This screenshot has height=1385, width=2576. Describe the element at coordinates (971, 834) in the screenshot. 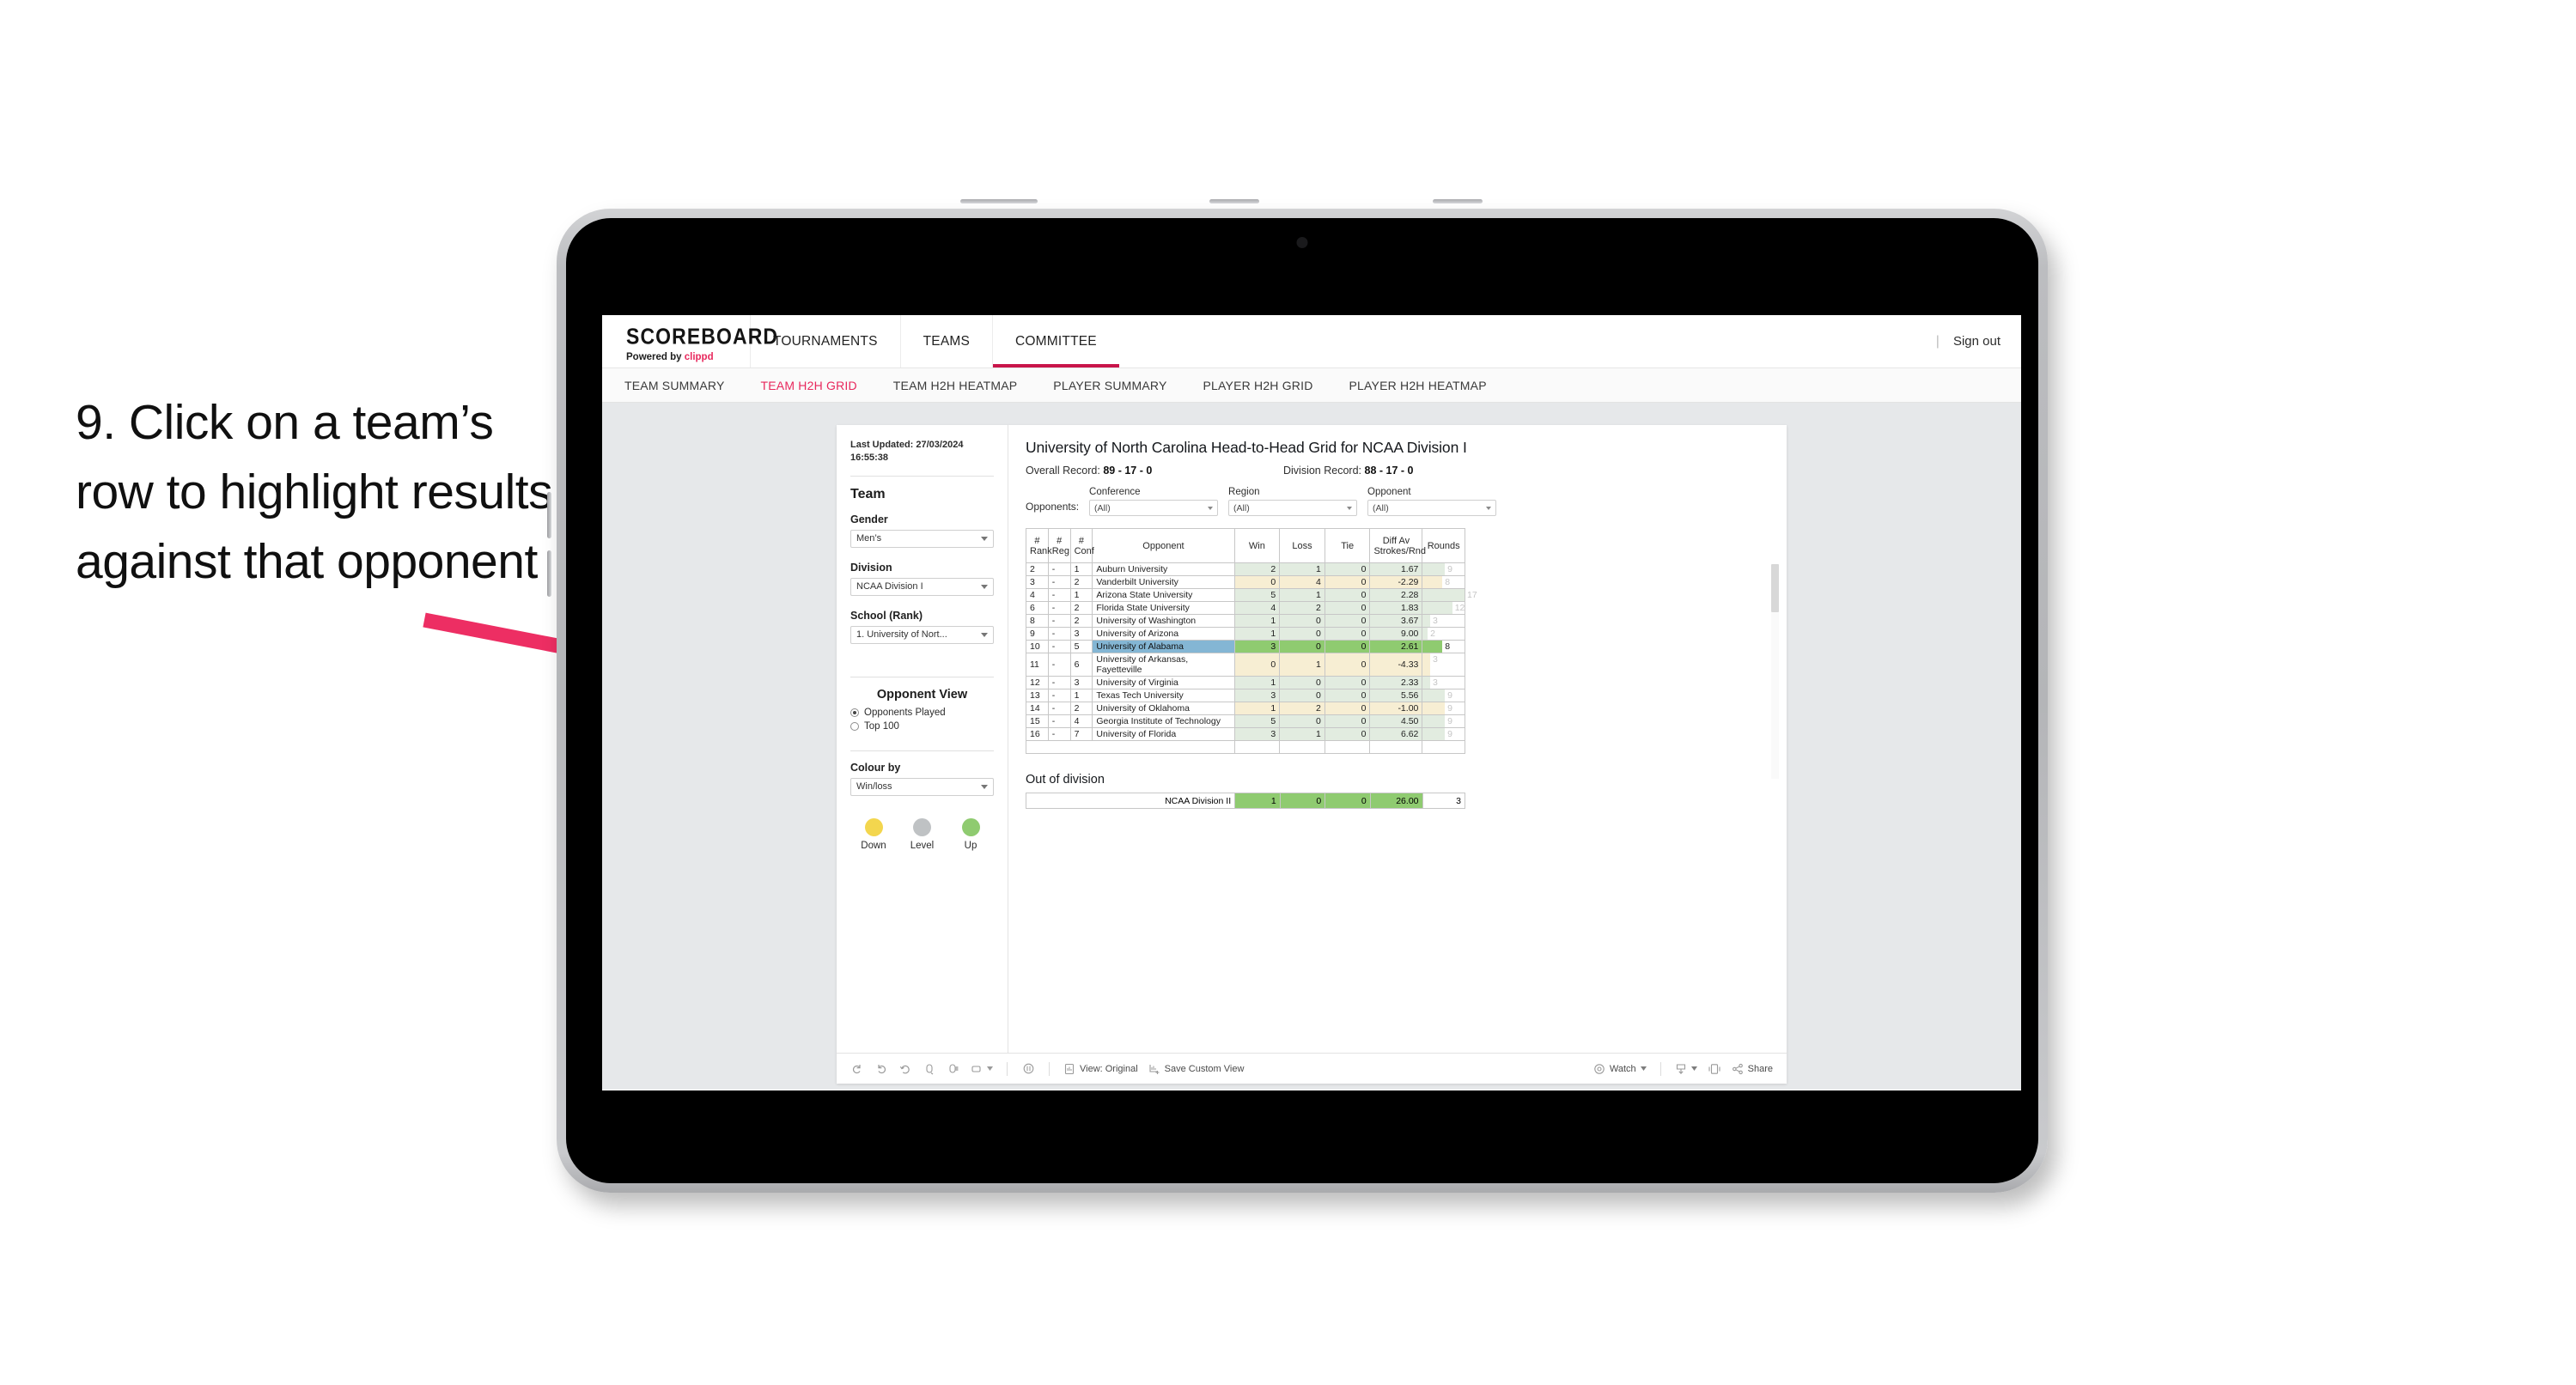

I see `legend-up: Up` at that location.